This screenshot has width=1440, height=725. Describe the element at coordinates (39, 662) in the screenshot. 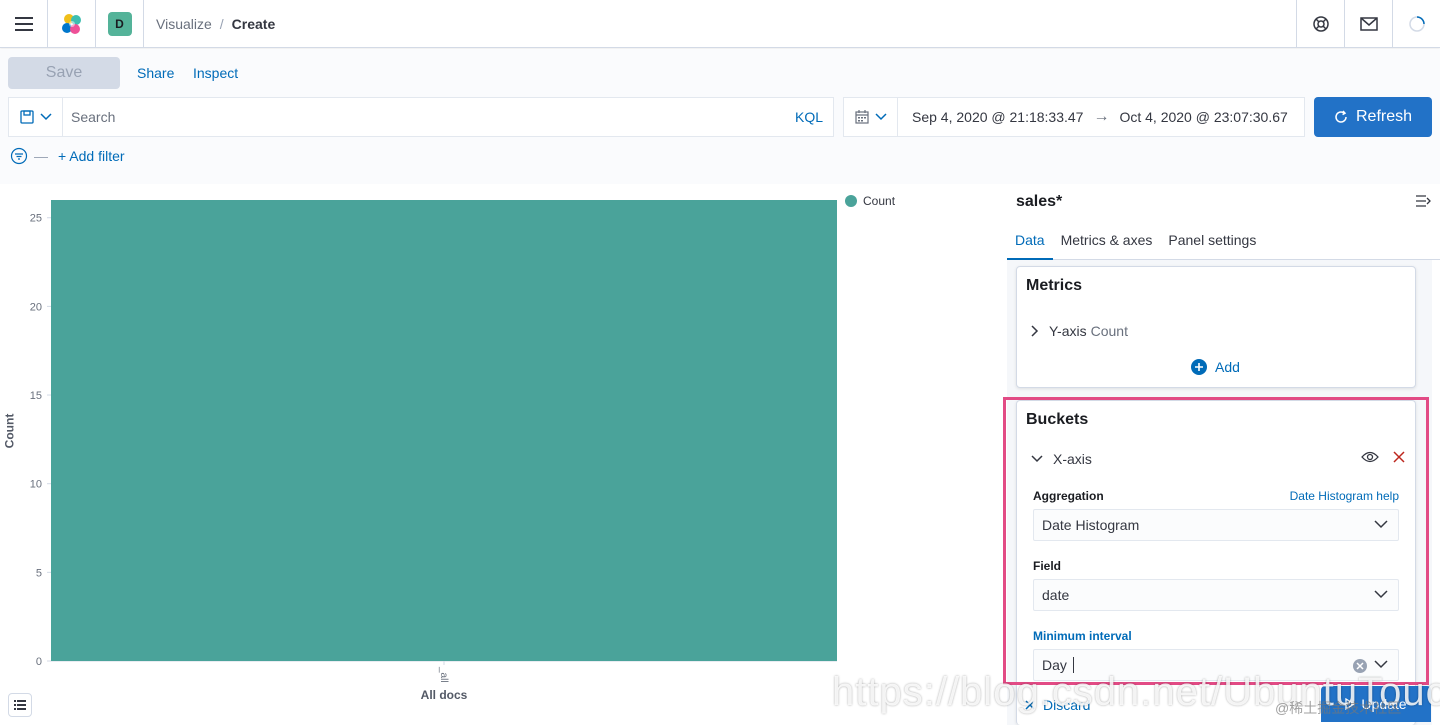

I see `y-tick-label: 0` at that location.